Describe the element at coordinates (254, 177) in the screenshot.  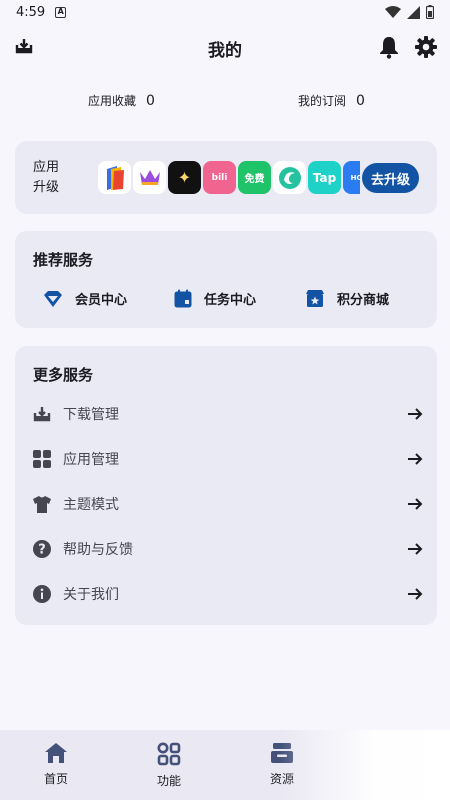
I see `app-icon: 免费` at that location.